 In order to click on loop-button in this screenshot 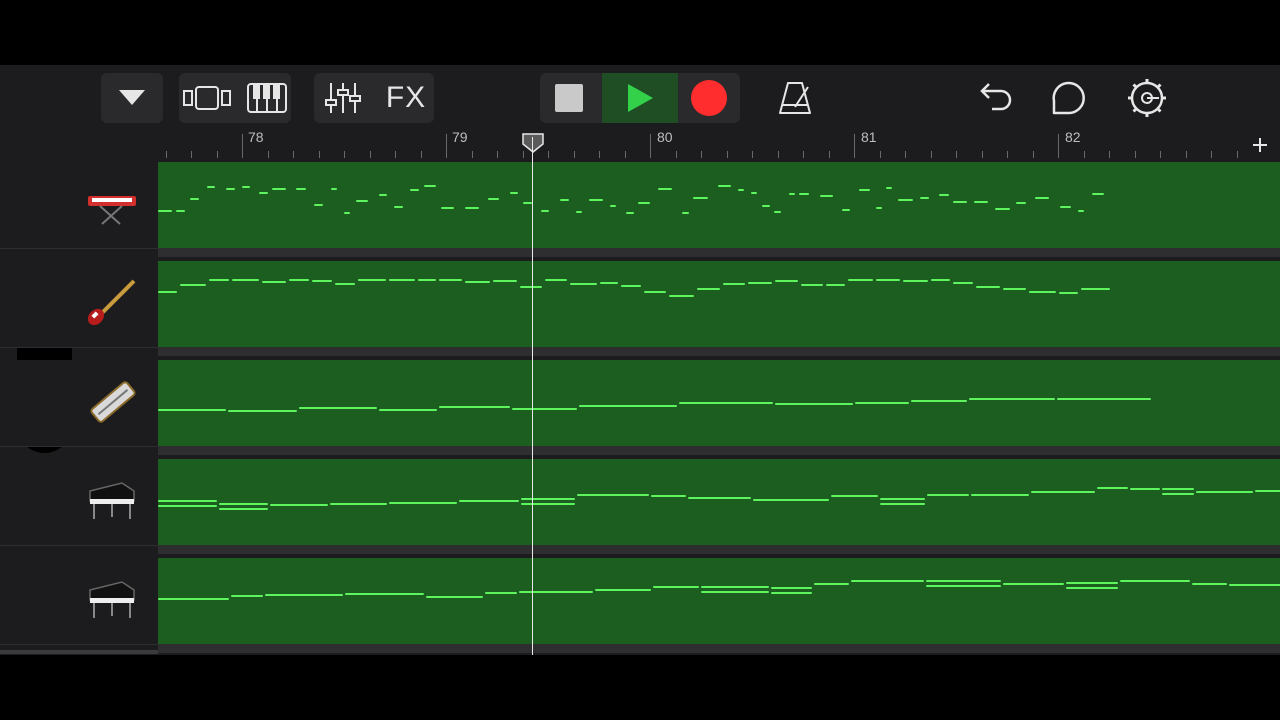, I will do `click(1069, 98)`.